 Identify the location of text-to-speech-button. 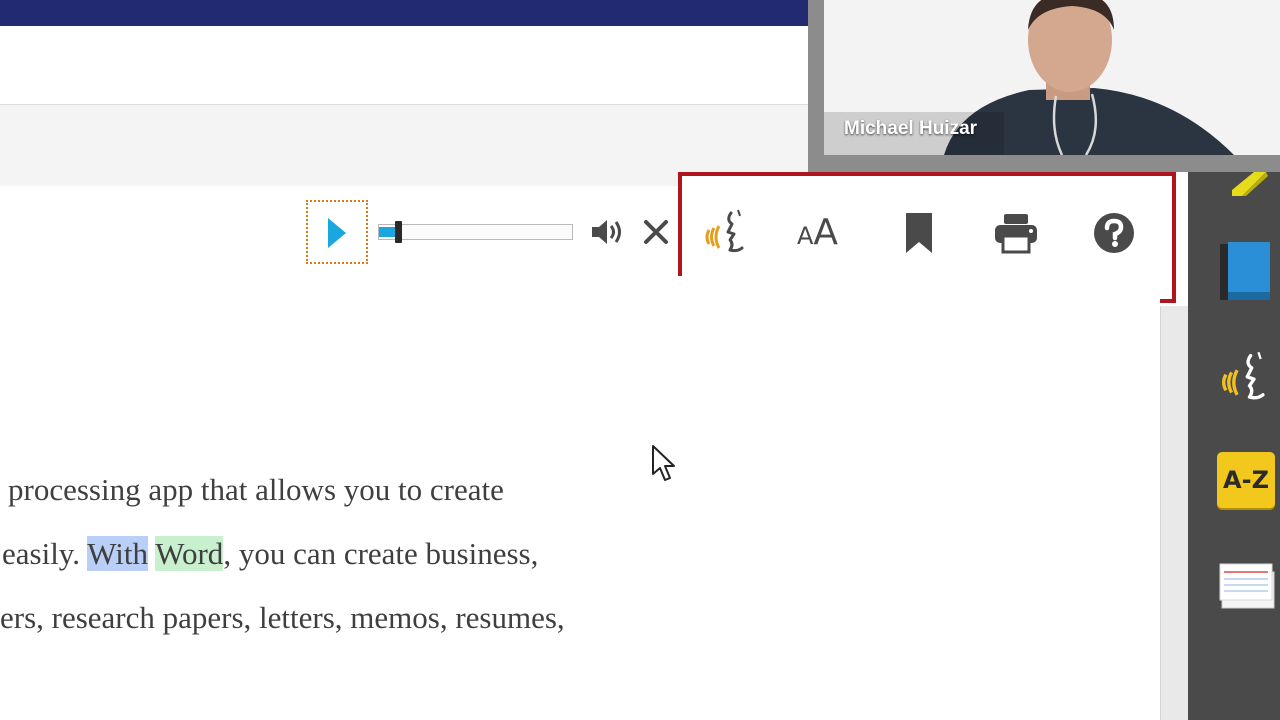
(726, 235).